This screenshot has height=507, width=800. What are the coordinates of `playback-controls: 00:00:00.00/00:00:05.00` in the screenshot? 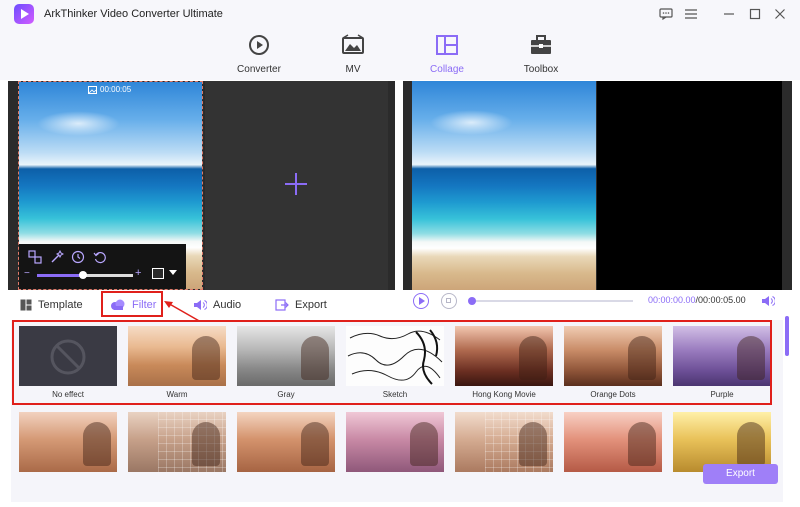 It's located at (602, 302).